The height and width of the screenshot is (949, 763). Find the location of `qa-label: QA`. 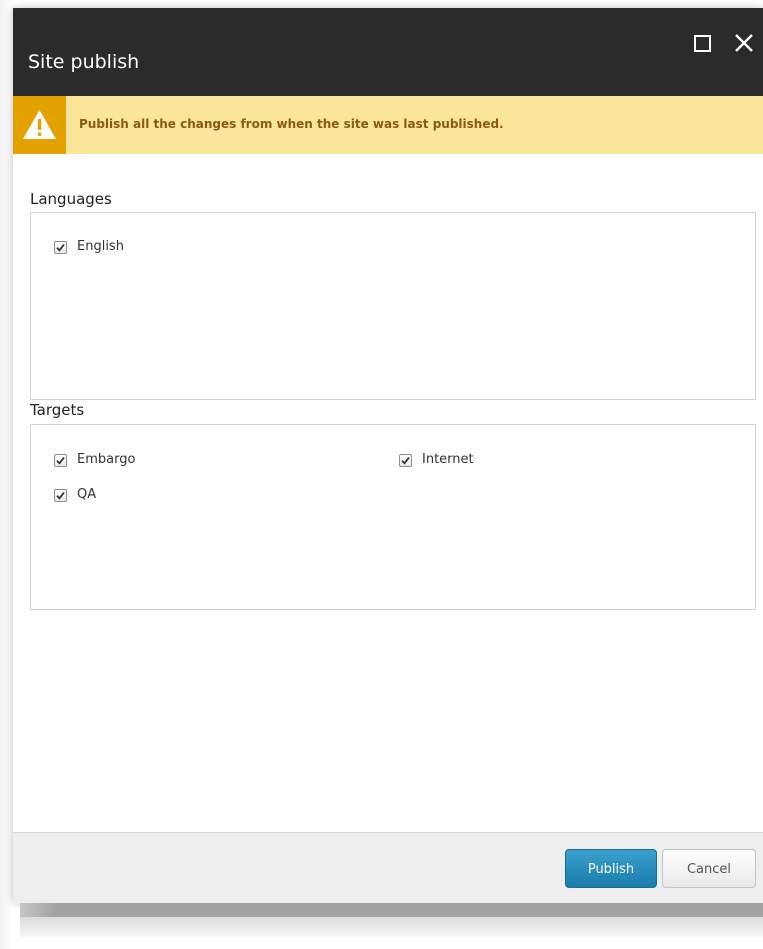

qa-label: QA is located at coordinates (87, 494).